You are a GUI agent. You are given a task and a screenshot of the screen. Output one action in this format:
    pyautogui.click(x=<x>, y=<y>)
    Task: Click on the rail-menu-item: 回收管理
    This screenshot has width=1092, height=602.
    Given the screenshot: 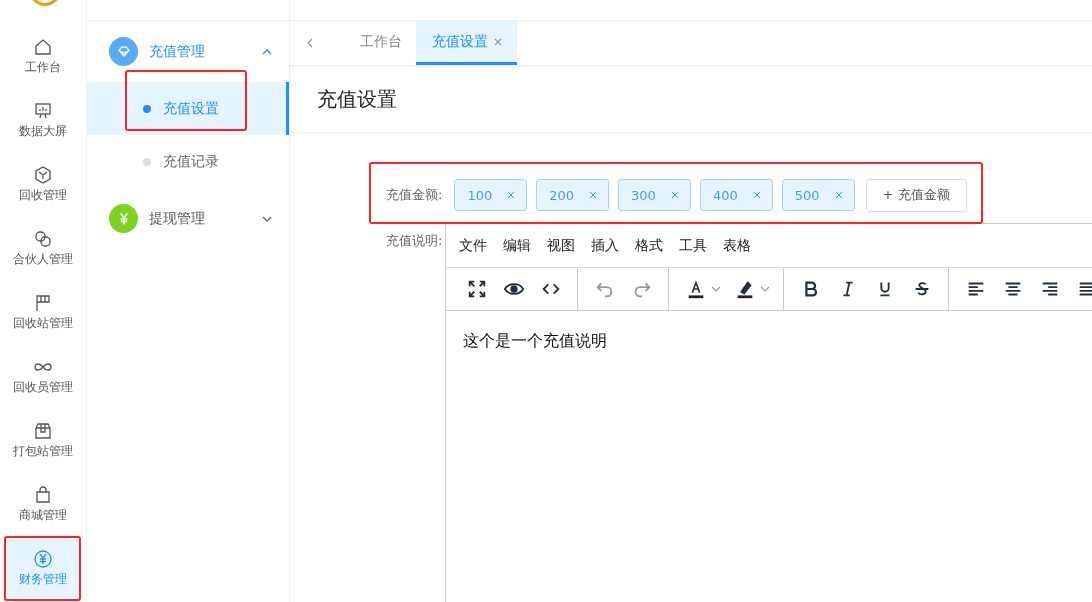 What is the action you would take?
    pyautogui.click(x=43, y=184)
    